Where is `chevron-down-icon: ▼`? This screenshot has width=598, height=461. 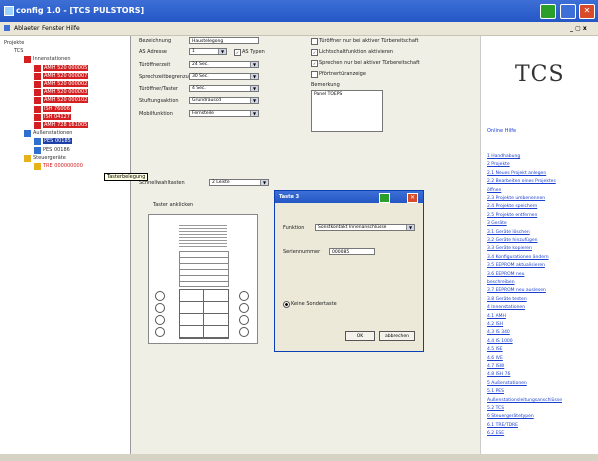 chevron-down-icon: ▼ is located at coordinates (254, 76).